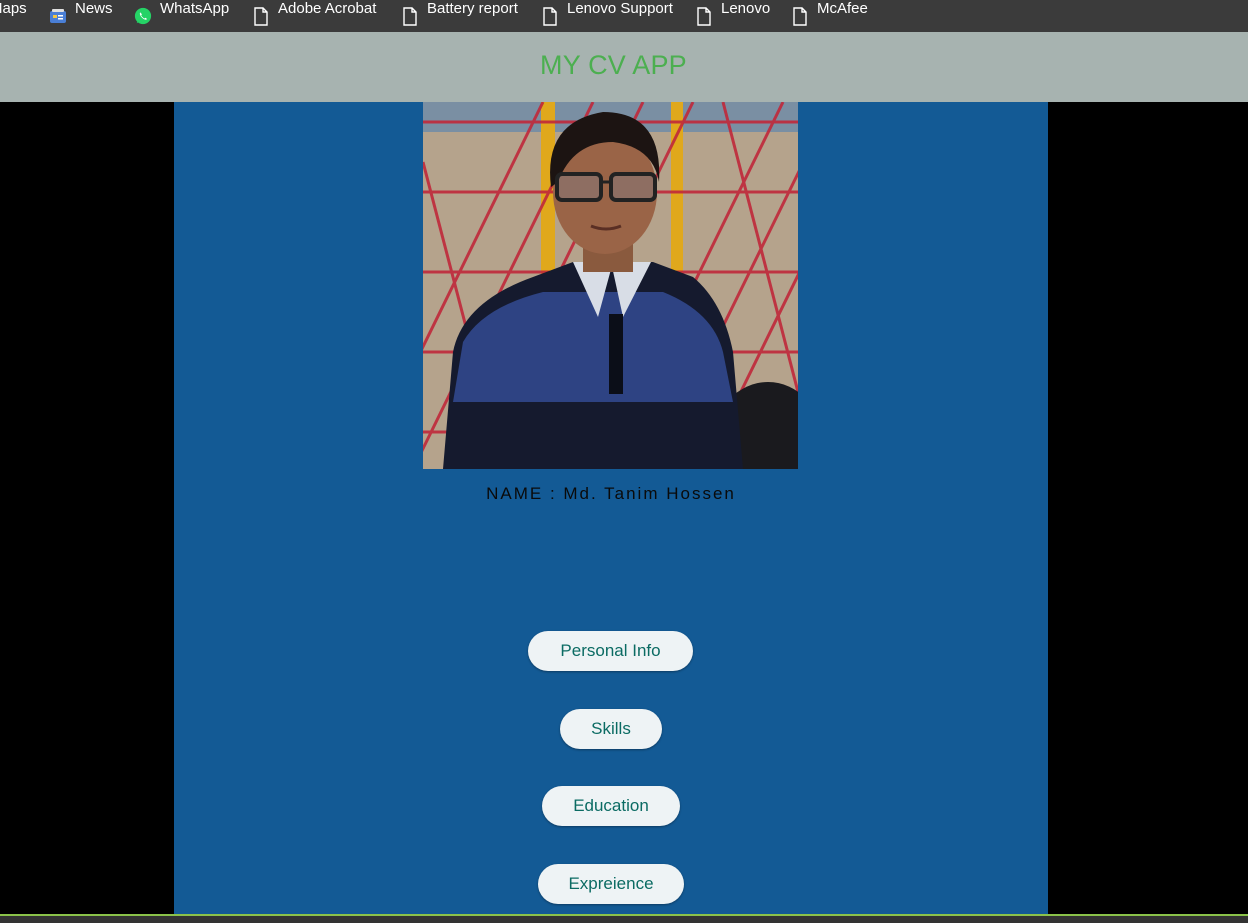 The height and width of the screenshot is (923, 1248). I want to click on bookmark-label: McAfee, so click(842, 8).